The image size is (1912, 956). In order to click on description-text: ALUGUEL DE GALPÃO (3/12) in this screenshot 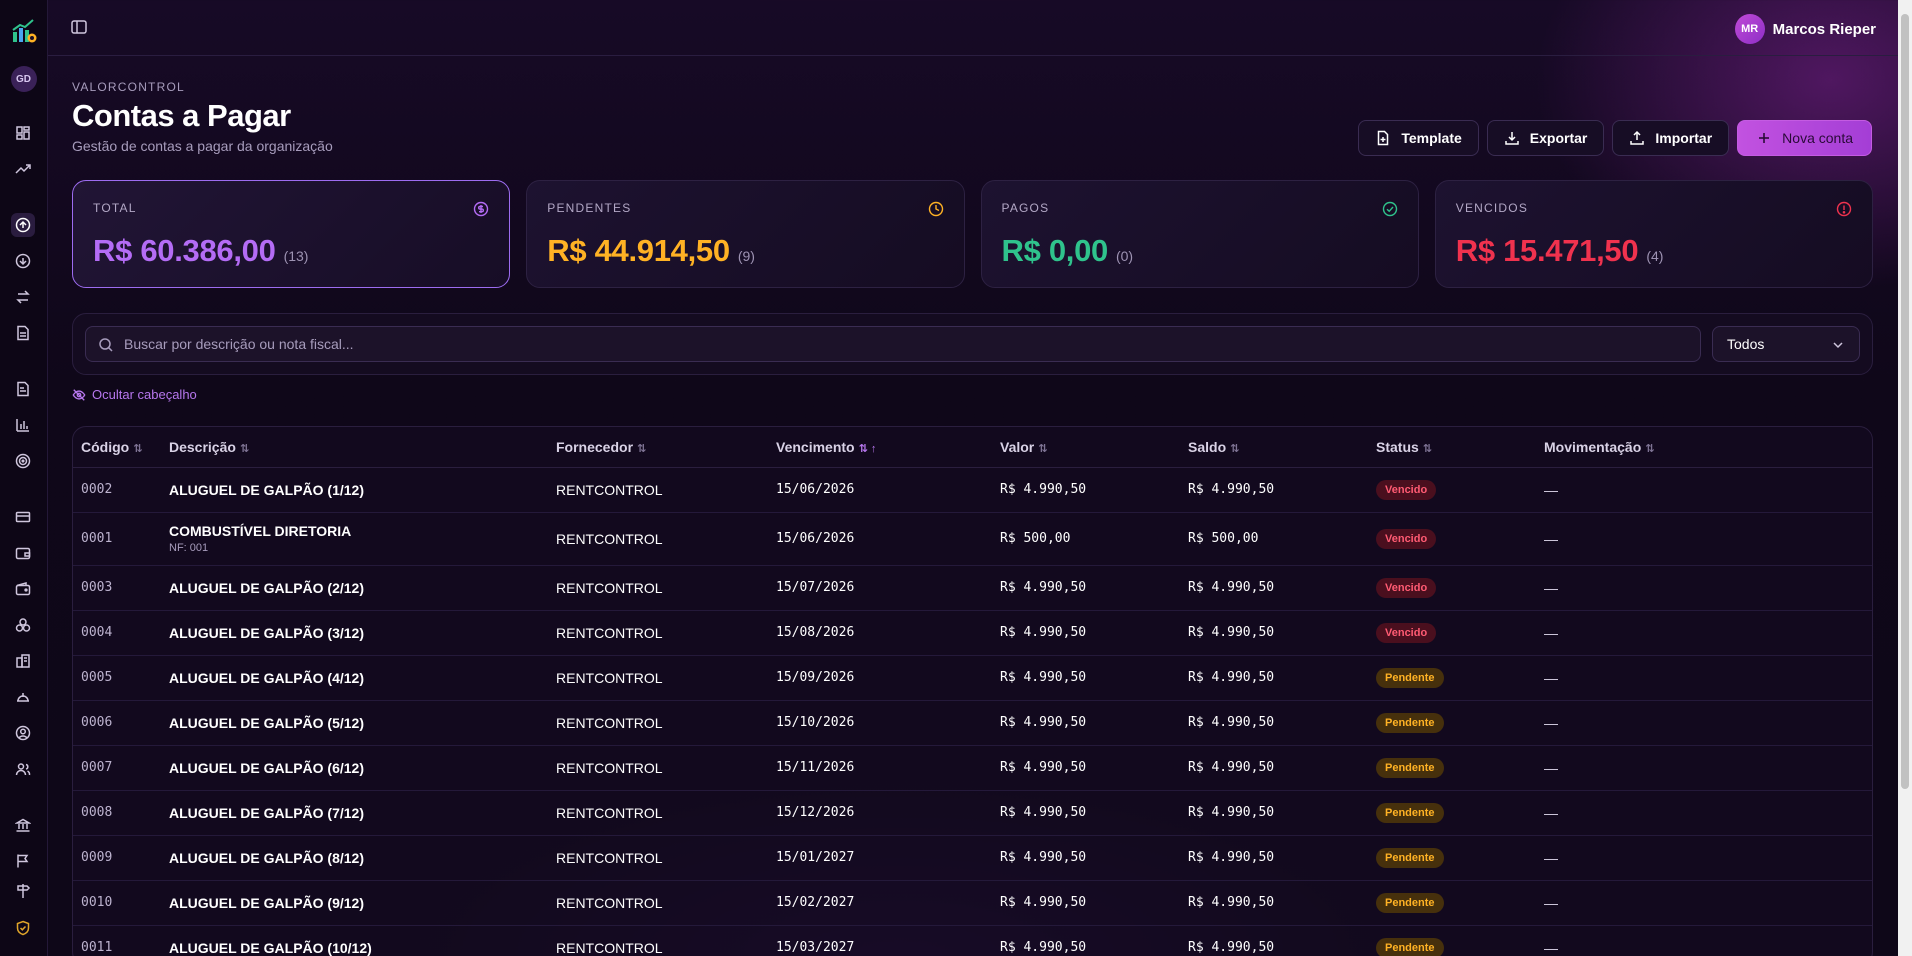, I will do `click(266, 632)`.